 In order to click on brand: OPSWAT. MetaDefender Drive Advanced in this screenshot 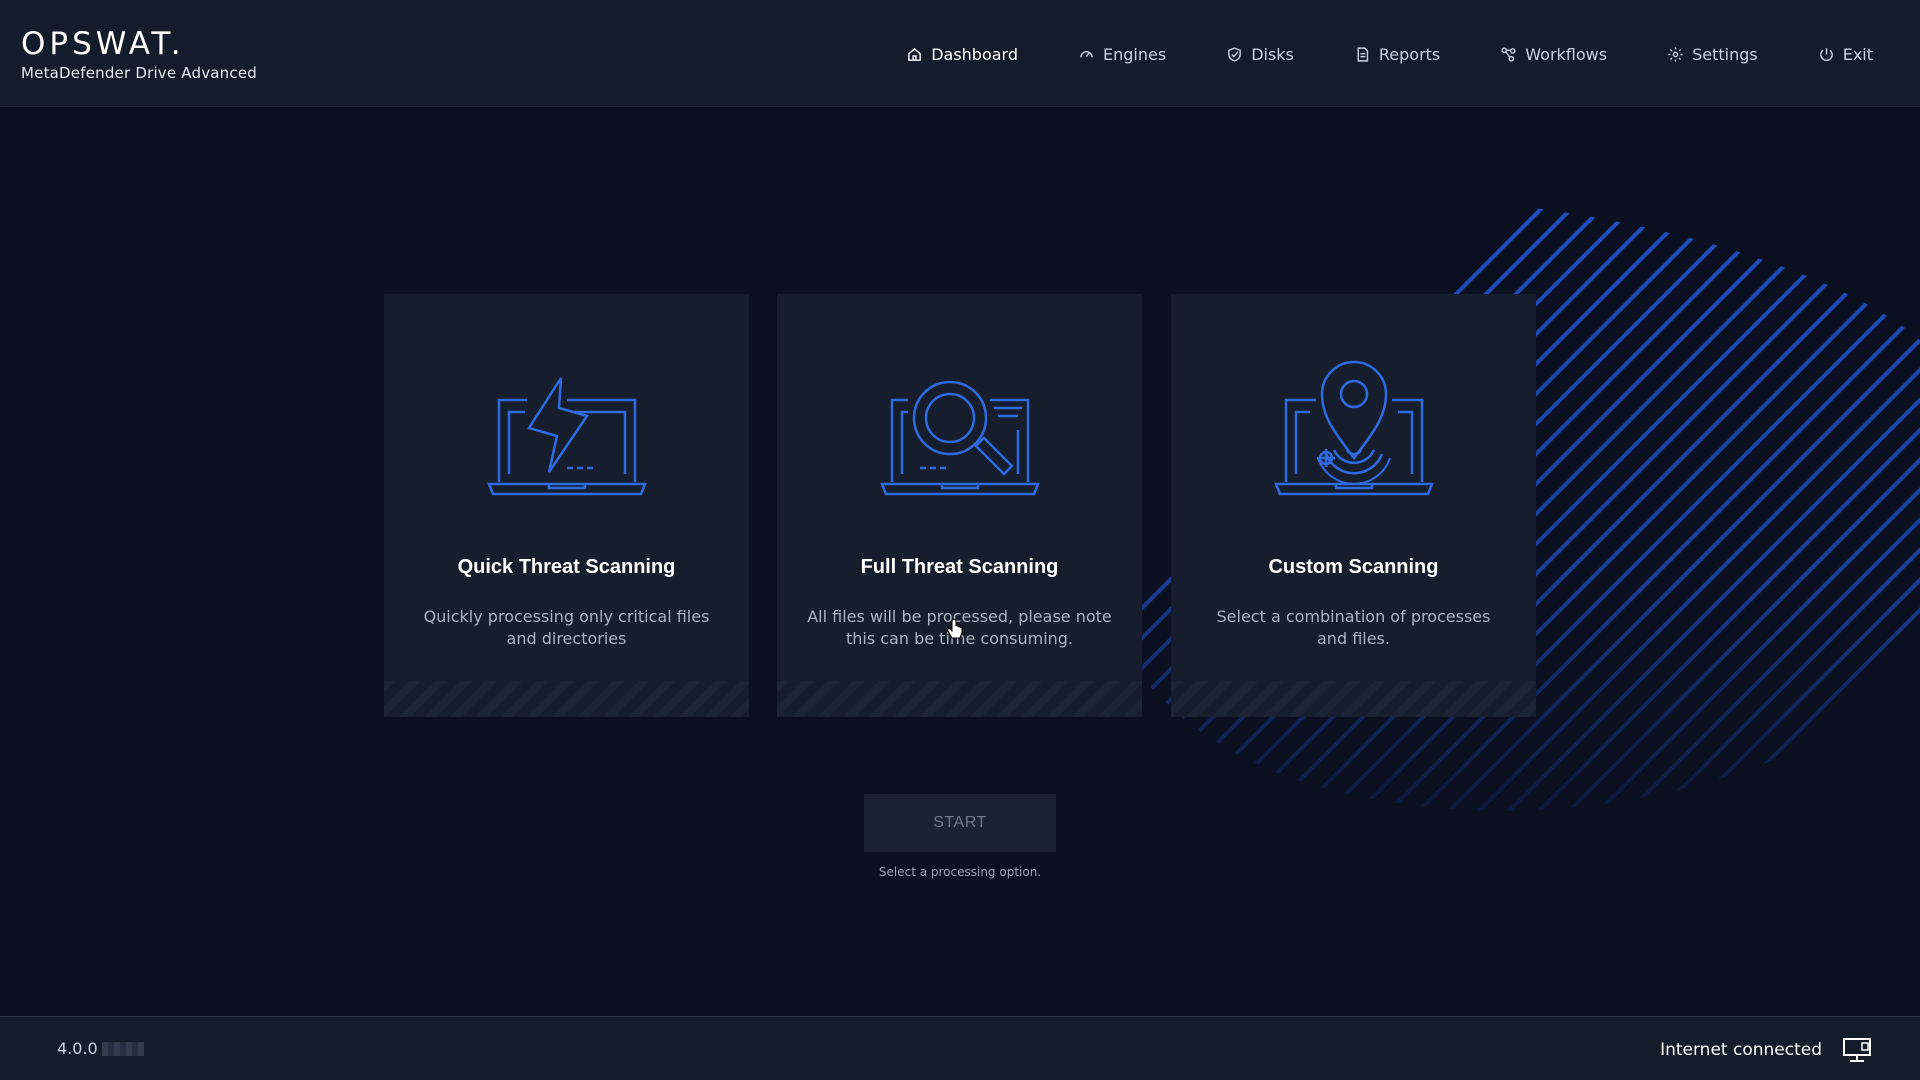, I will do `click(139, 55)`.